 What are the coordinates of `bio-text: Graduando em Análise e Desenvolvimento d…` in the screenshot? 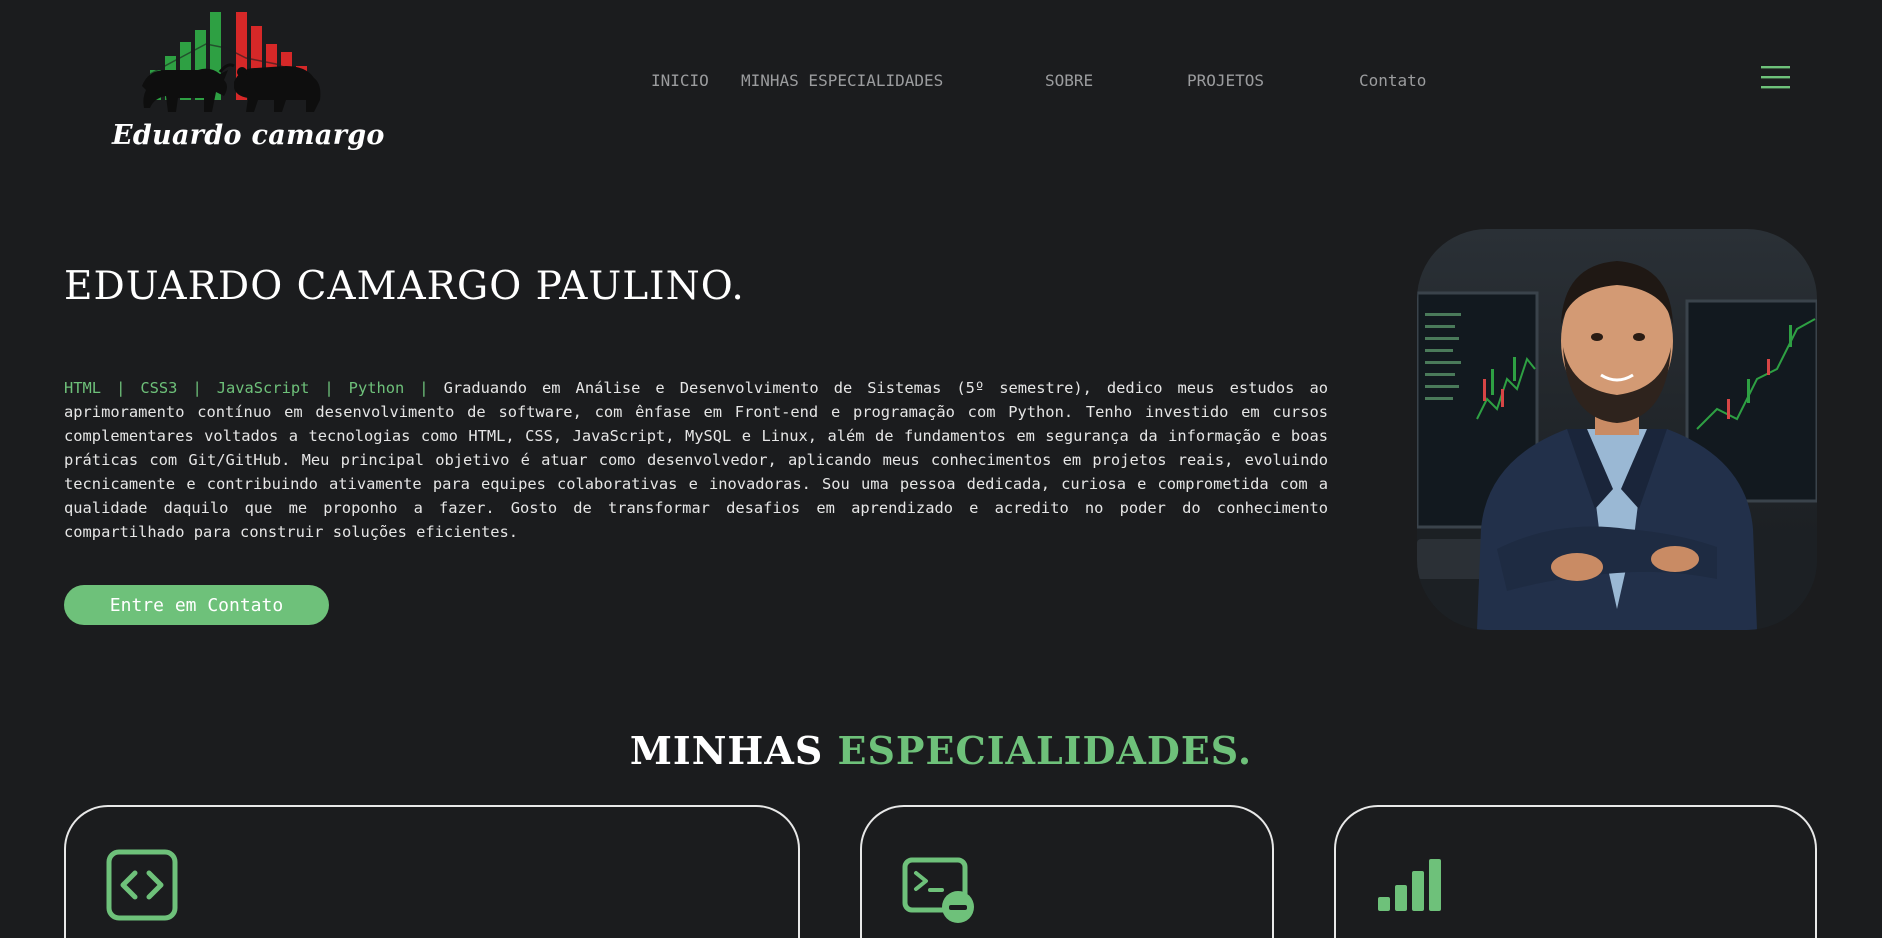 It's located at (696, 460).